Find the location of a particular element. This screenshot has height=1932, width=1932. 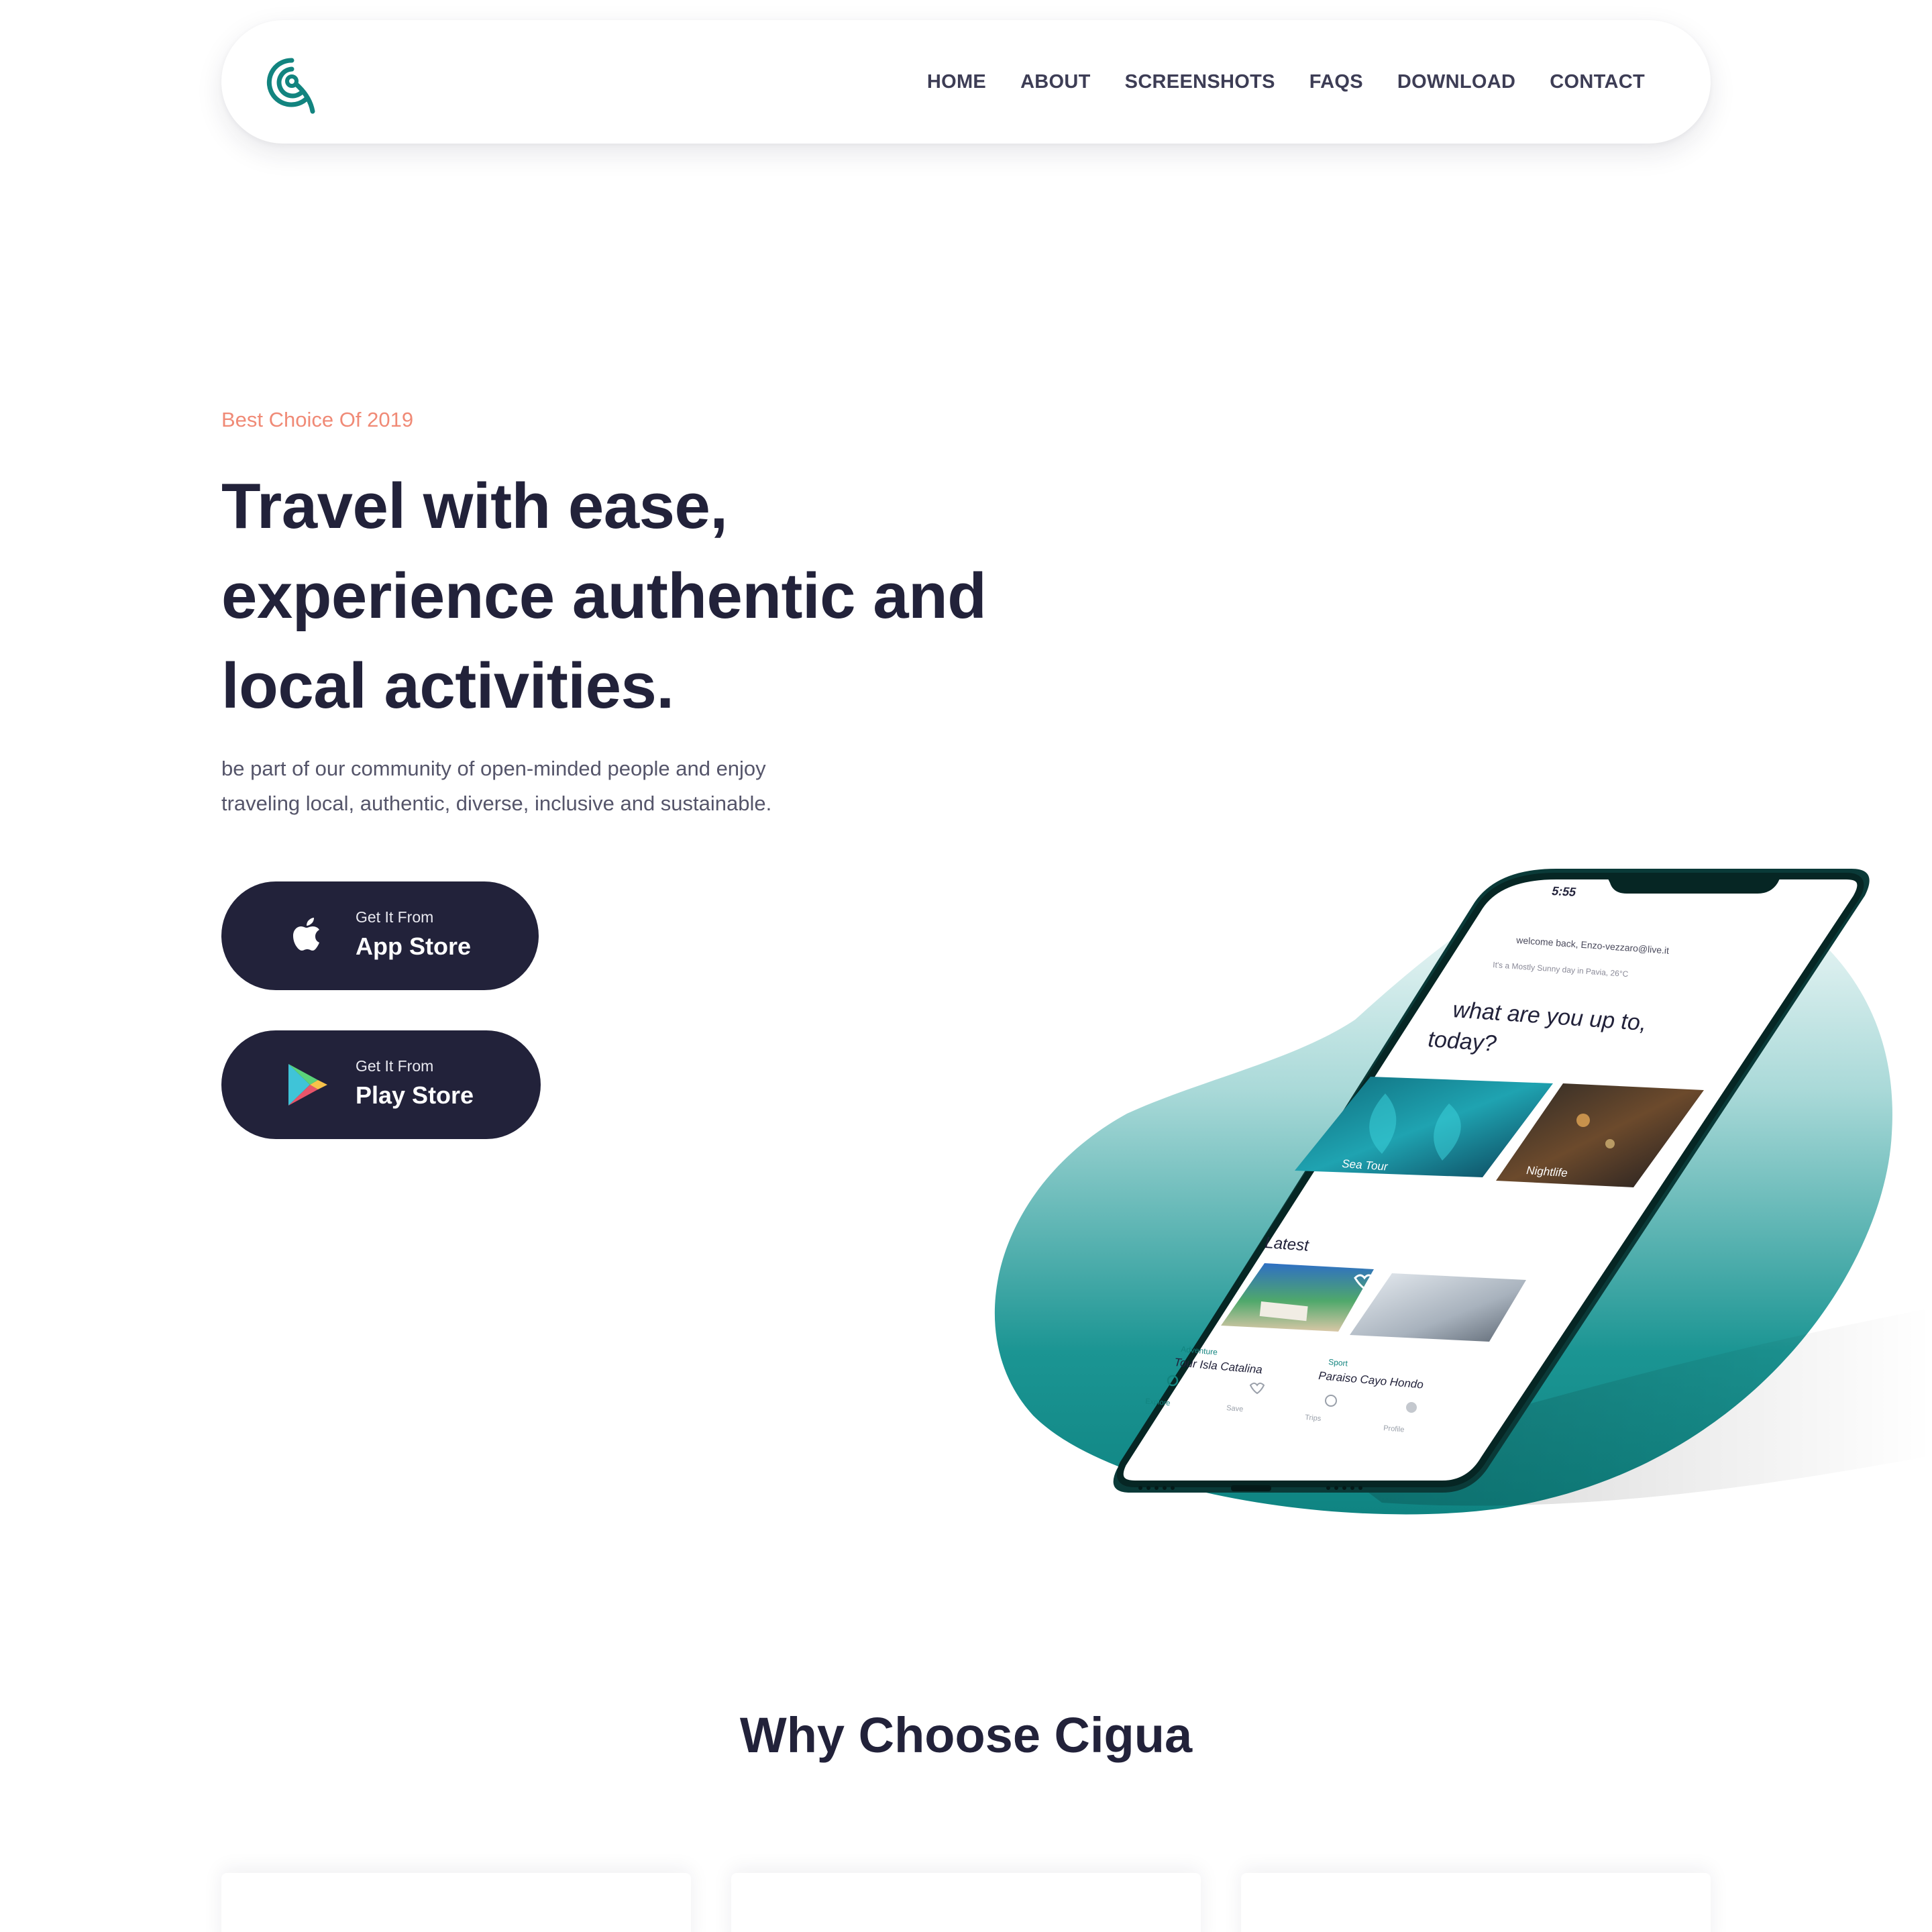

play-store-small-label: Get It From is located at coordinates (395, 1066).